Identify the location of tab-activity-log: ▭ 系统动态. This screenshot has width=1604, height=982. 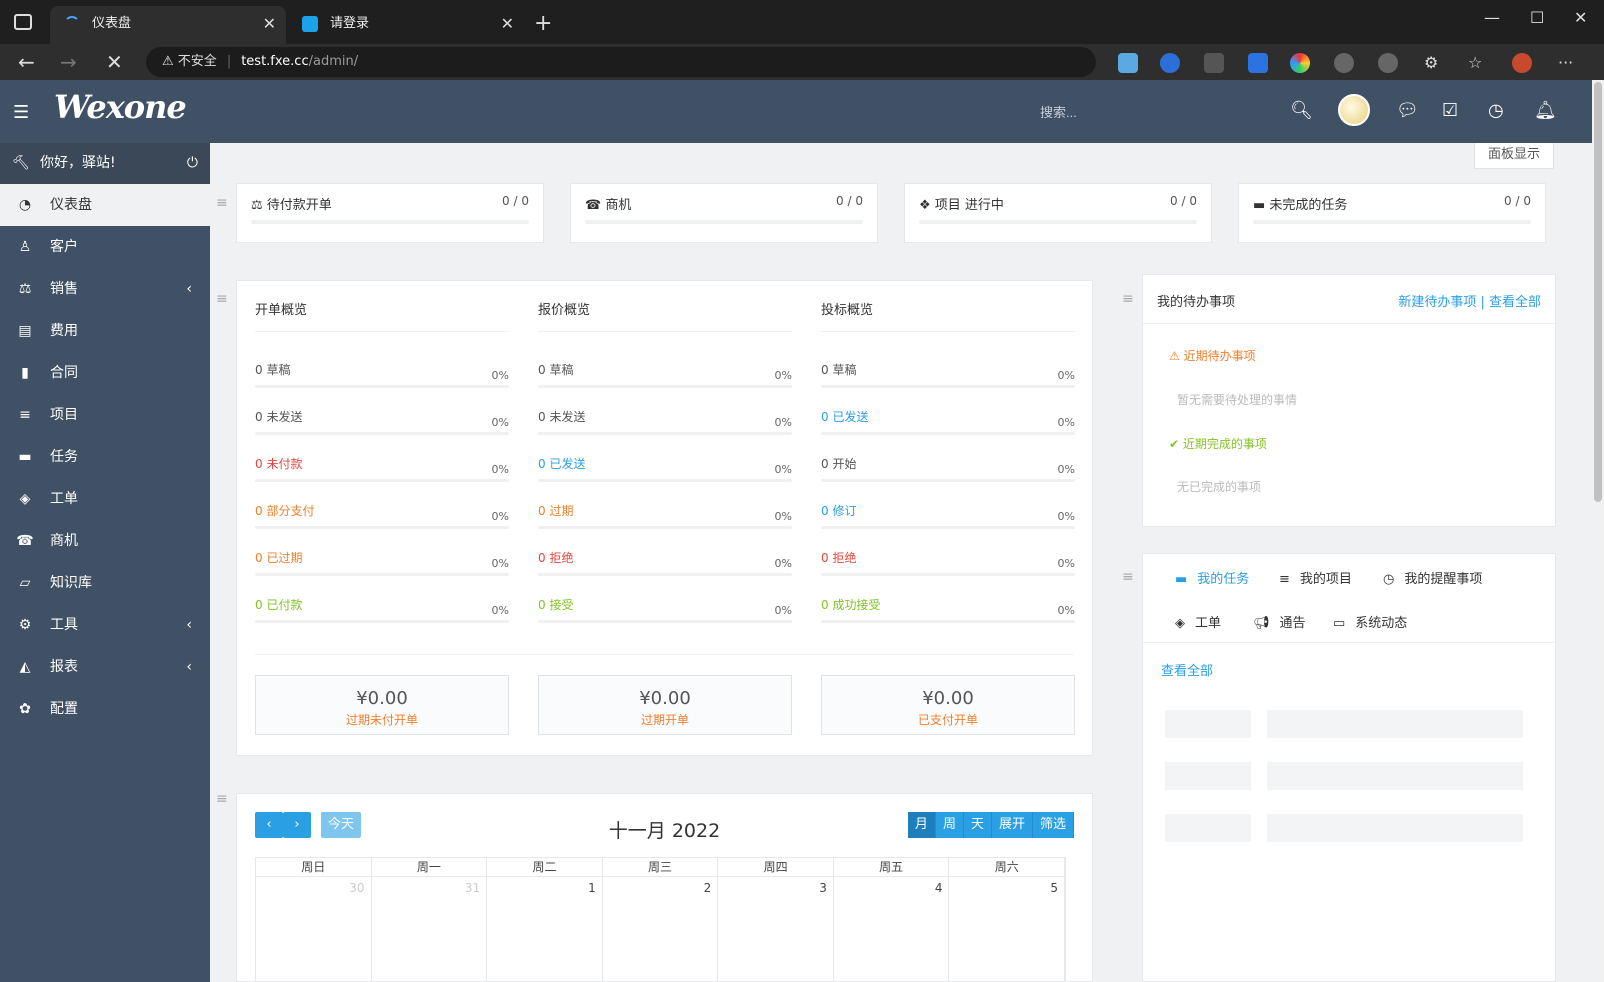
(1370, 621).